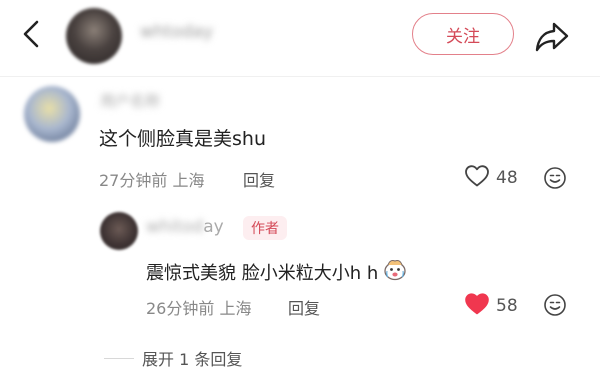 This screenshot has width=600, height=374. I want to click on reply-like-button: 58, so click(491, 306).